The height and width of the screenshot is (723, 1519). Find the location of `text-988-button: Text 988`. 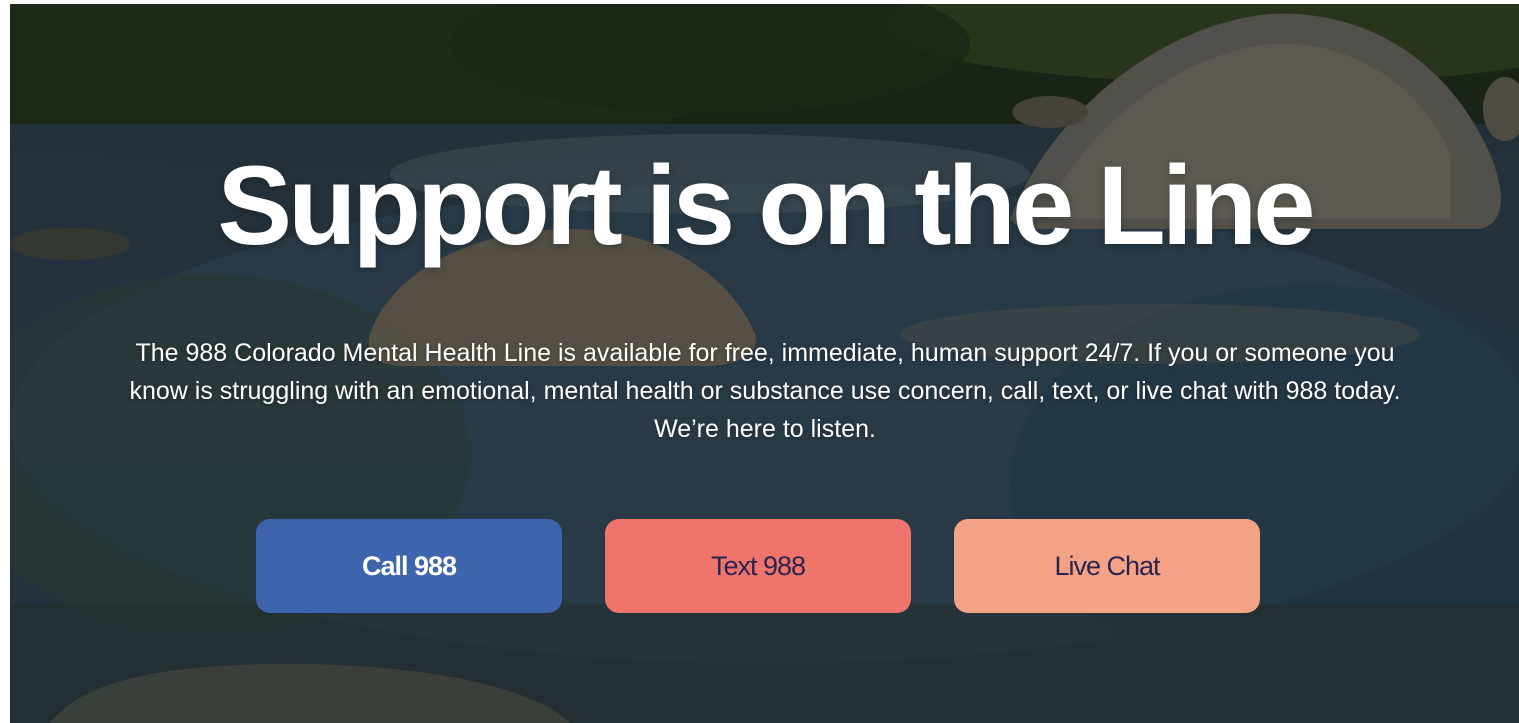

text-988-button: Text 988 is located at coordinates (758, 566).